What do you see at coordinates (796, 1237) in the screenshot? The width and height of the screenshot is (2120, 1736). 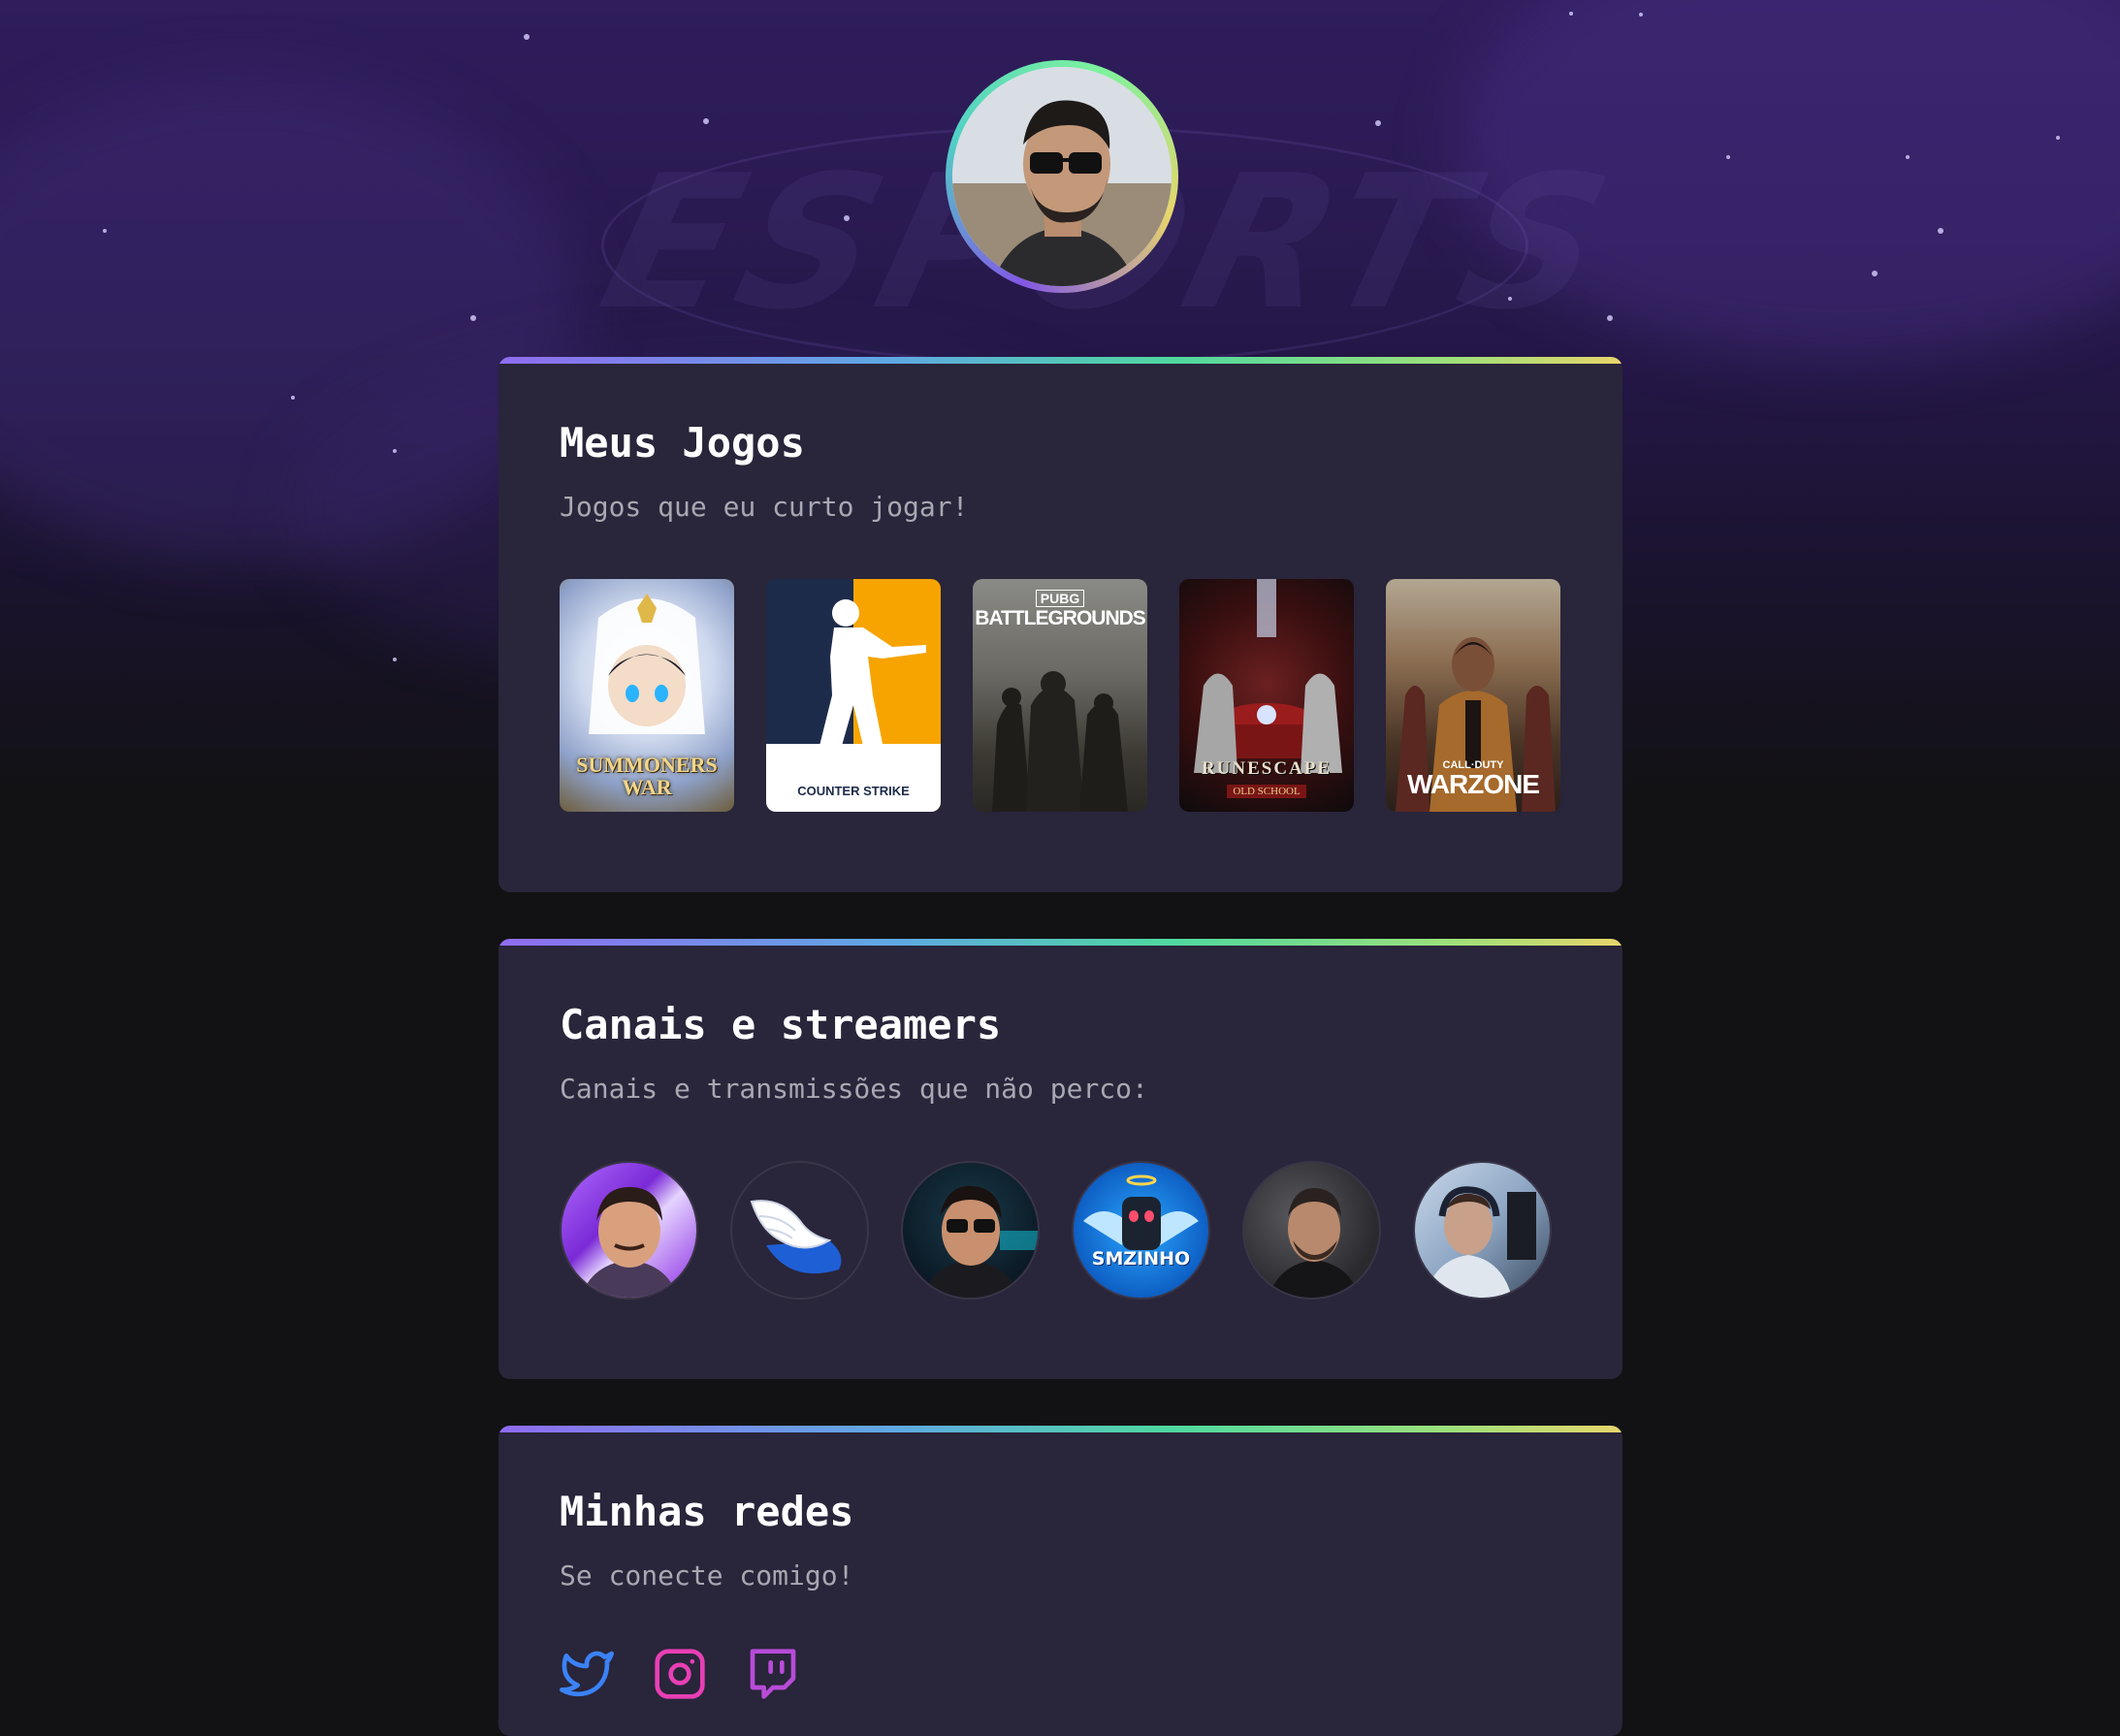 I see `wing-logo-icon` at bounding box center [796, 1237].